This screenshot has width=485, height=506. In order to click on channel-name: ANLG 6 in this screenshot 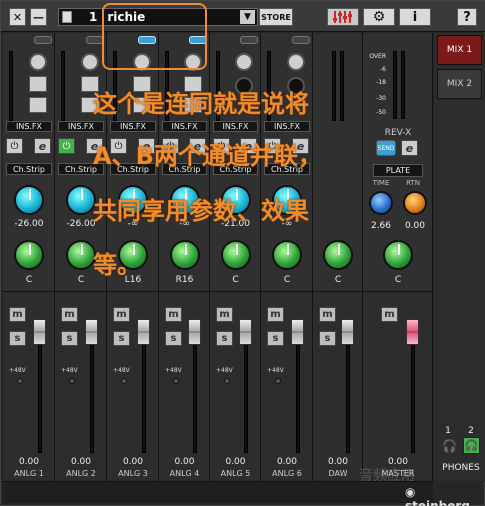, I will do `click(287, 473)`.